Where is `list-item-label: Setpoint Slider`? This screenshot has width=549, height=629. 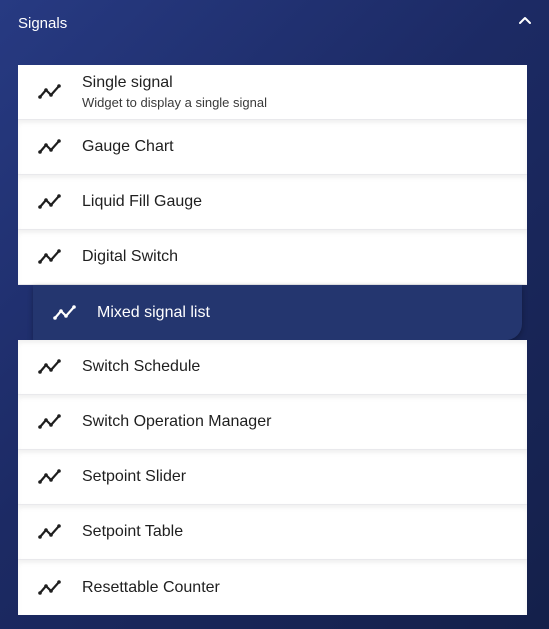
list-item-label: Setpoint Slider is located at coordinates (134, 476).